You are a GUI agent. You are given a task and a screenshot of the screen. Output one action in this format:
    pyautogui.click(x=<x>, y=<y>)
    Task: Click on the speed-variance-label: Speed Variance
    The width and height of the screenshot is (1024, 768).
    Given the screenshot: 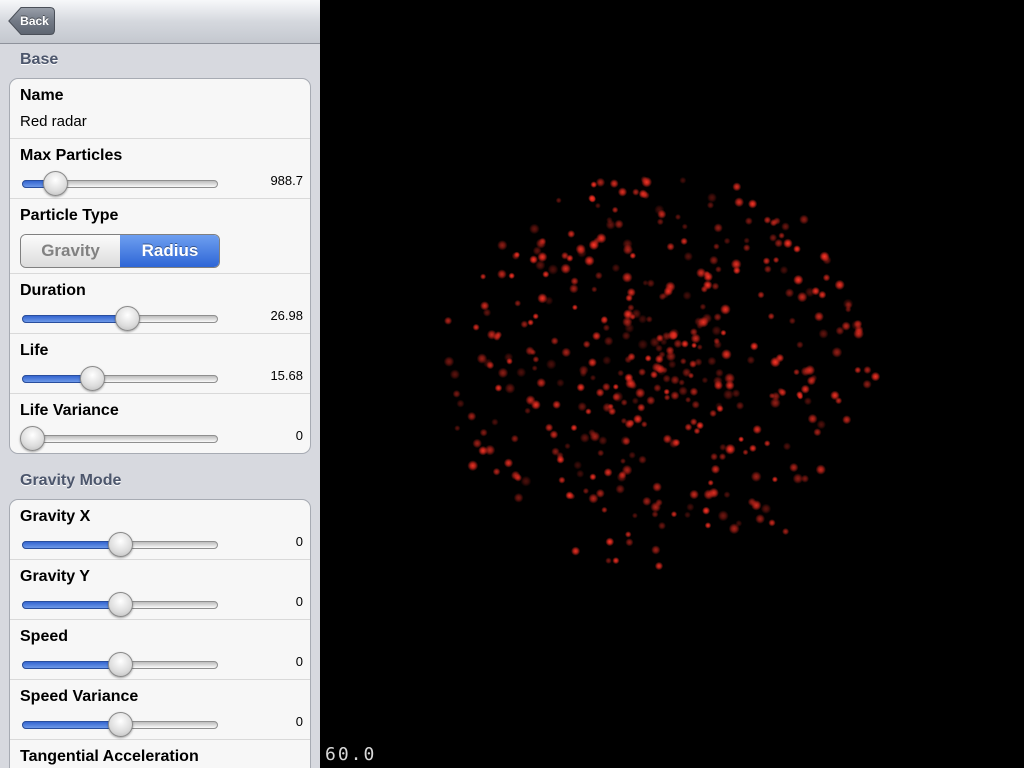 What is the action you would take?
    pyautogui.click(x=79, y=696)
    